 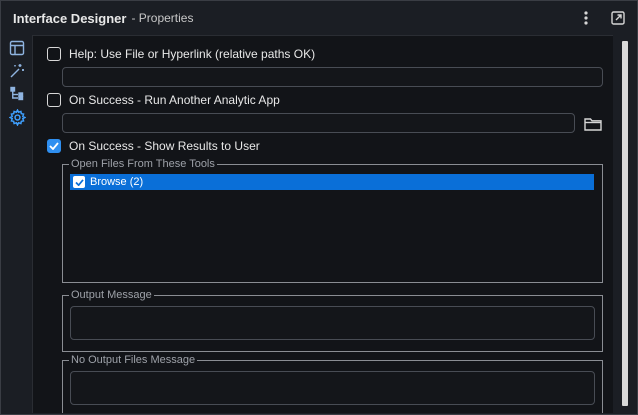 What do you see at coordinates (174, 100) in the screenshot?
I see `run-app-checkbox-label: On Success - Run Another Analytic App` at bounding box center [174, 100].